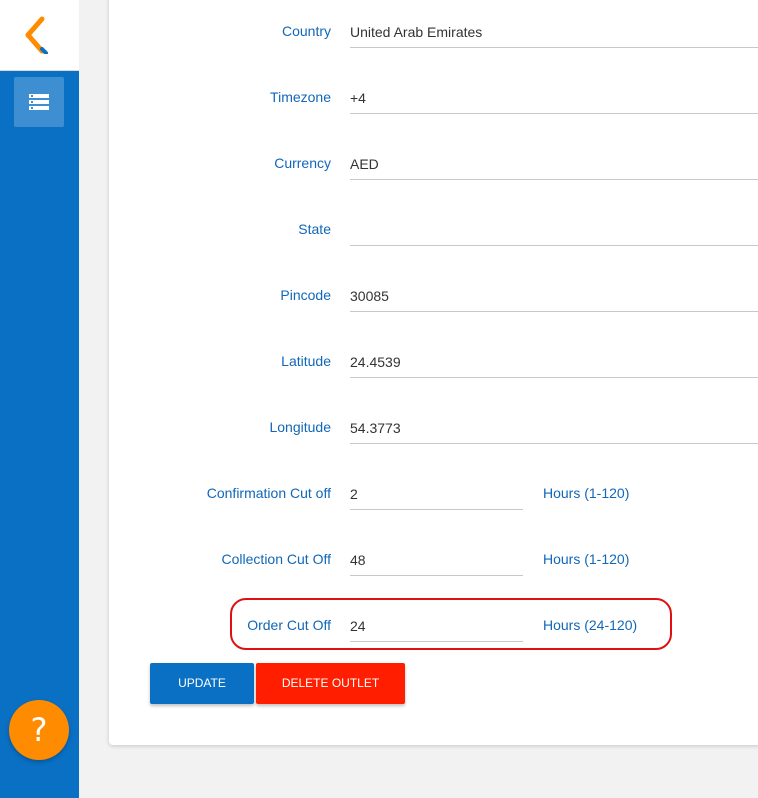 The width and height of the screenshot is (758, 798). Describe the element at coordinates (554, 377) in the screenshot. I see `latitude-underline` at that location.